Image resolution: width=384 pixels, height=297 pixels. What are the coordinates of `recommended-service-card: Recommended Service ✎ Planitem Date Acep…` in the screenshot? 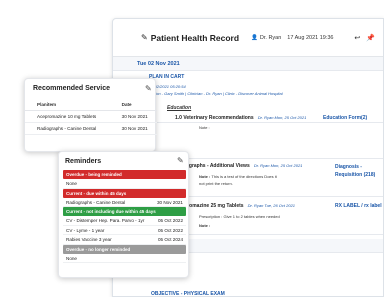 It's located at (90, 115).